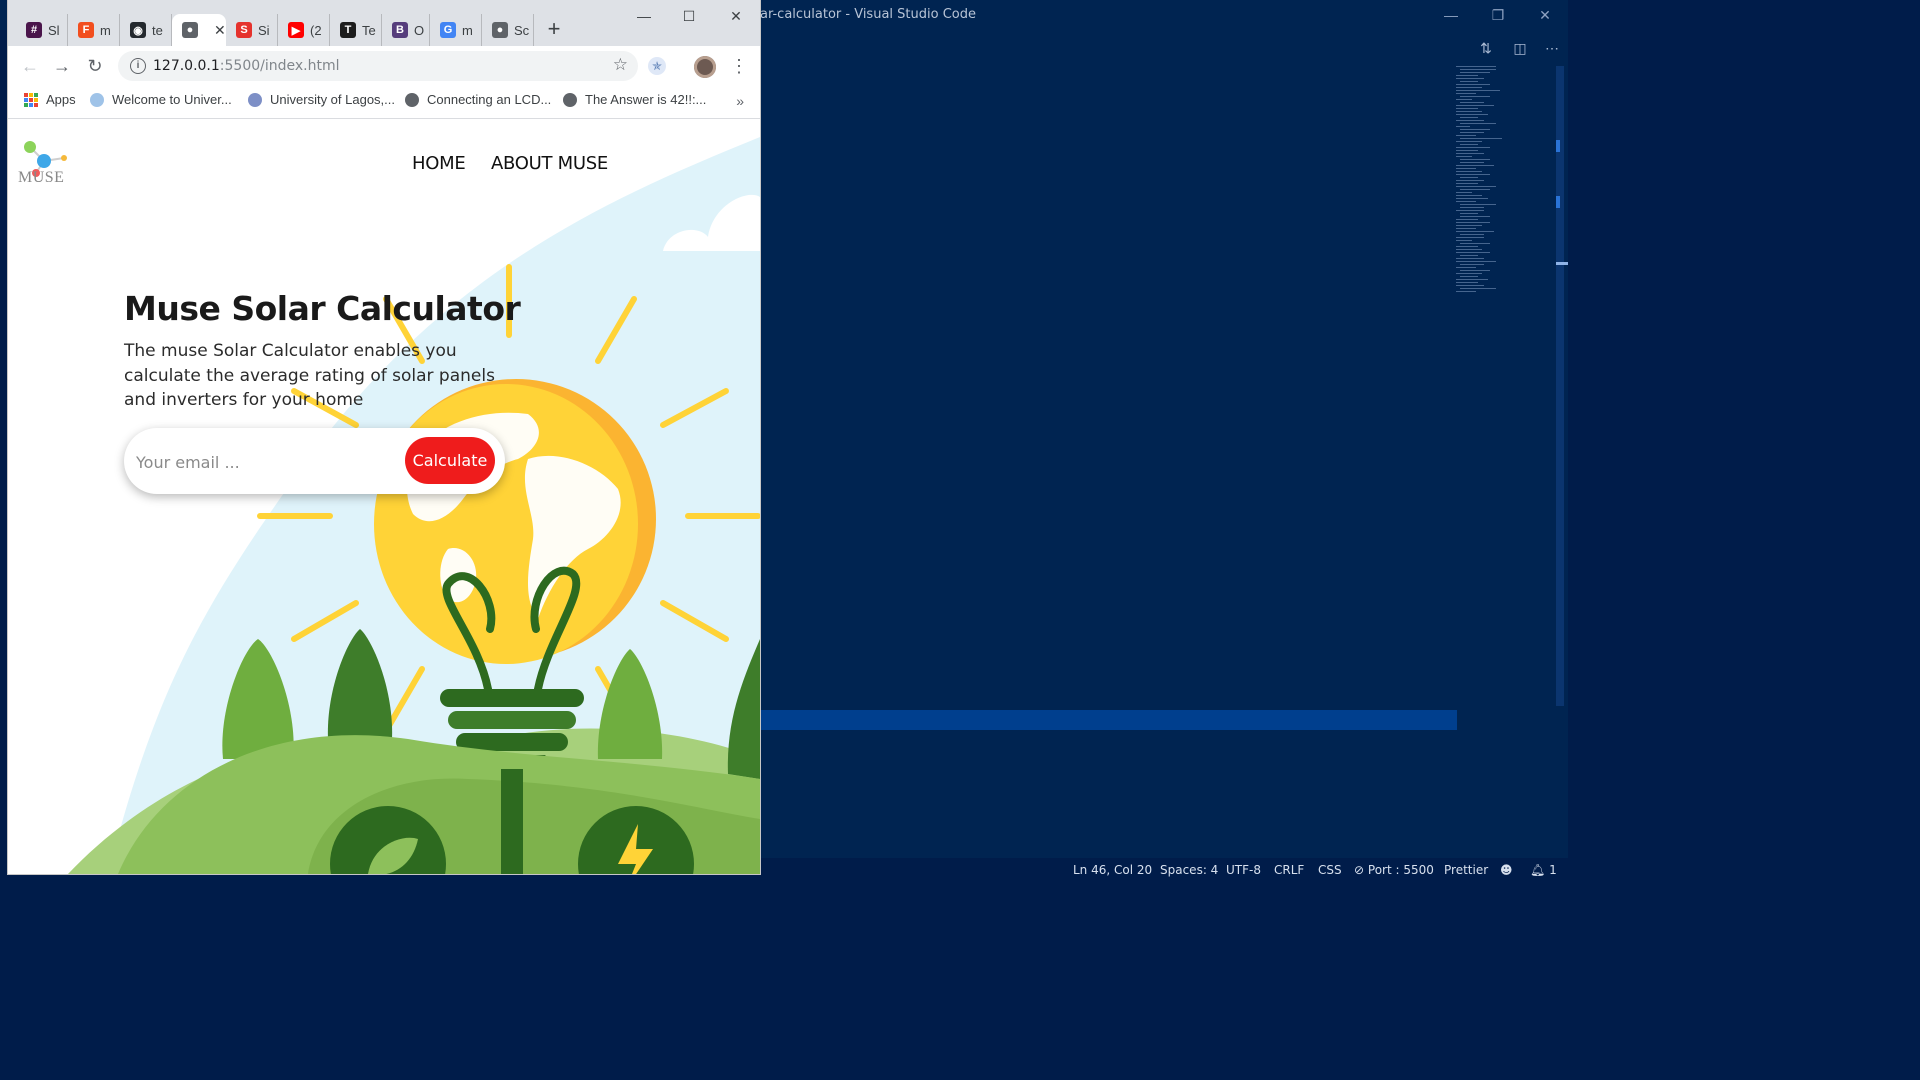 Image resolution: width=1920 pixels, height=1080 pixels. I want to click on browser-tab: # Sl, so click(42, 30).